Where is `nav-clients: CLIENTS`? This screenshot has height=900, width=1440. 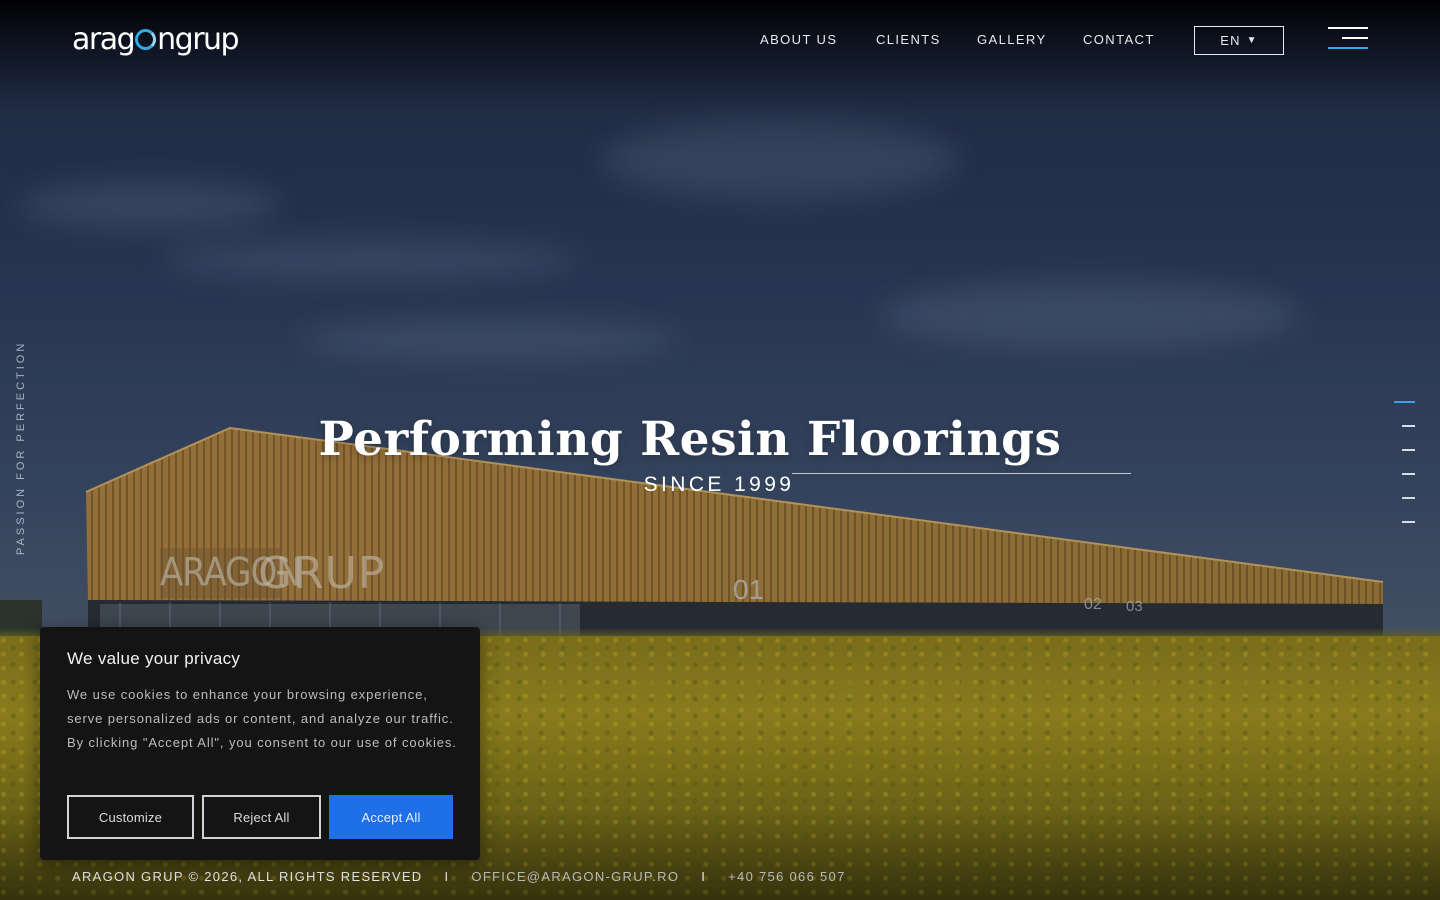 nav-clients: CLIENTS is located at coordinates (908, 40).